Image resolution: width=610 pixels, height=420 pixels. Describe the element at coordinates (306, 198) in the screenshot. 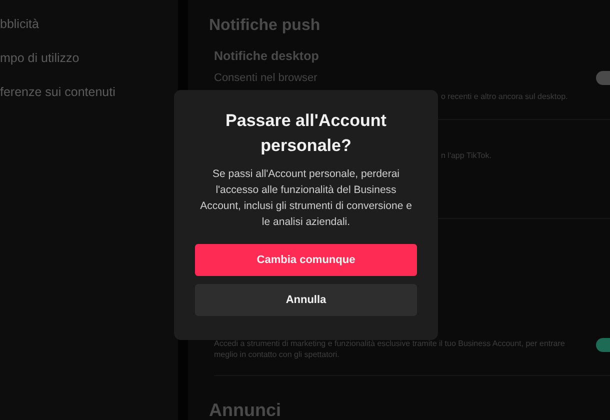

I see `dialog-message: Se passi all'Account personale, perderai l'accesso alle funzionalità del Business Account, inclusi gli strumenti di conversione e le analisi aziendali.` at that location.